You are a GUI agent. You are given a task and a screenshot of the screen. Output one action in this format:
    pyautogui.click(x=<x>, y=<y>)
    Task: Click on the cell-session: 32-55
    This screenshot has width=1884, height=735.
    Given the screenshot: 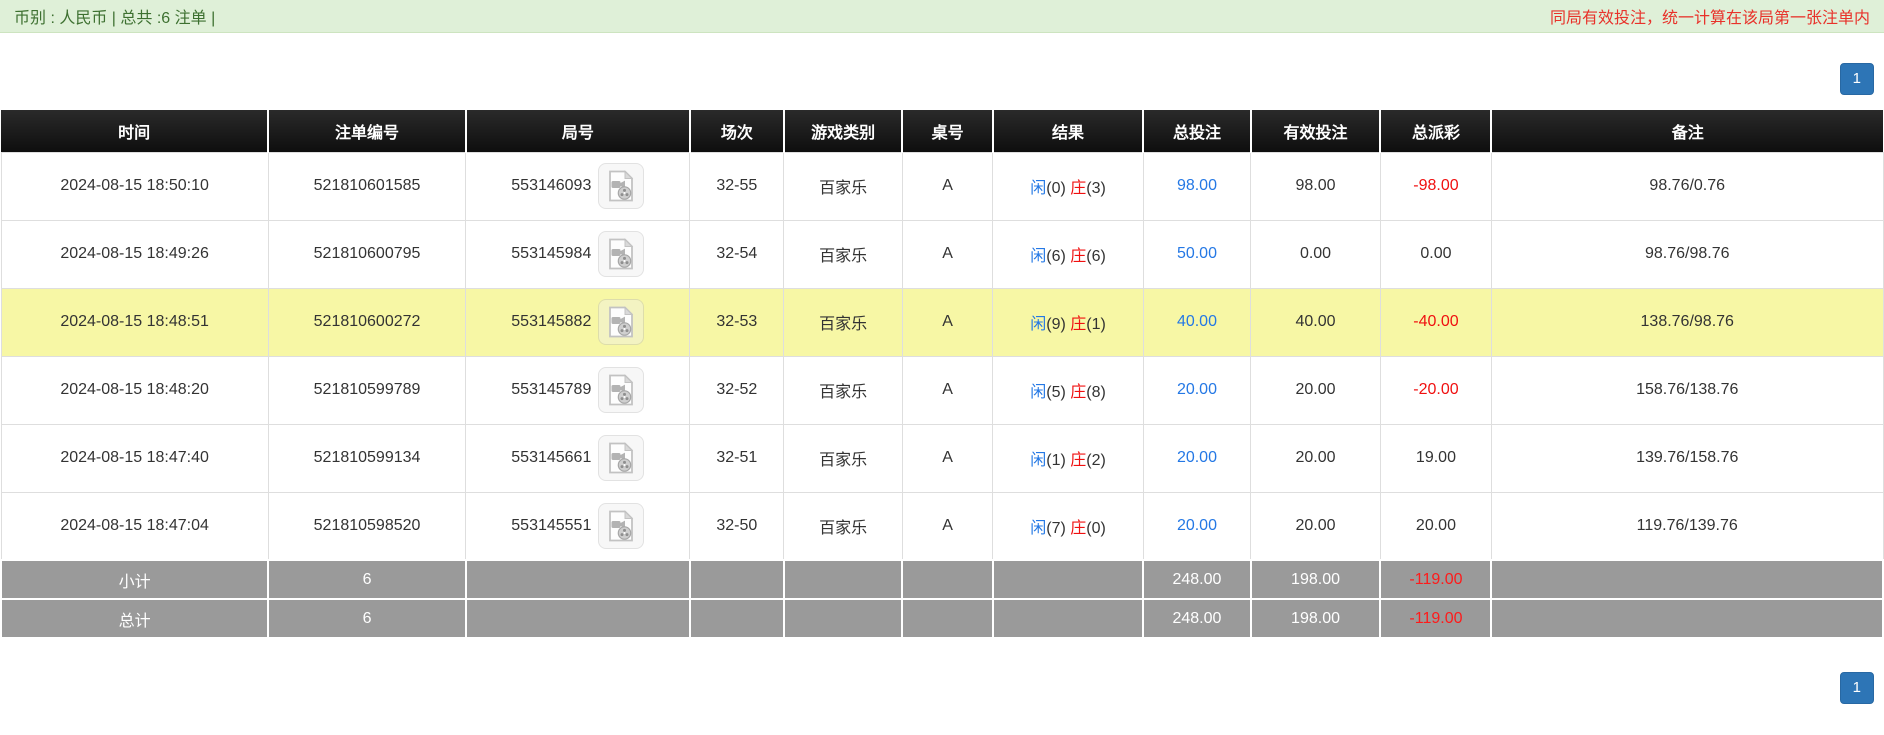 What is the action you would take?
    pyautogui.click(x=737, y=186)
    